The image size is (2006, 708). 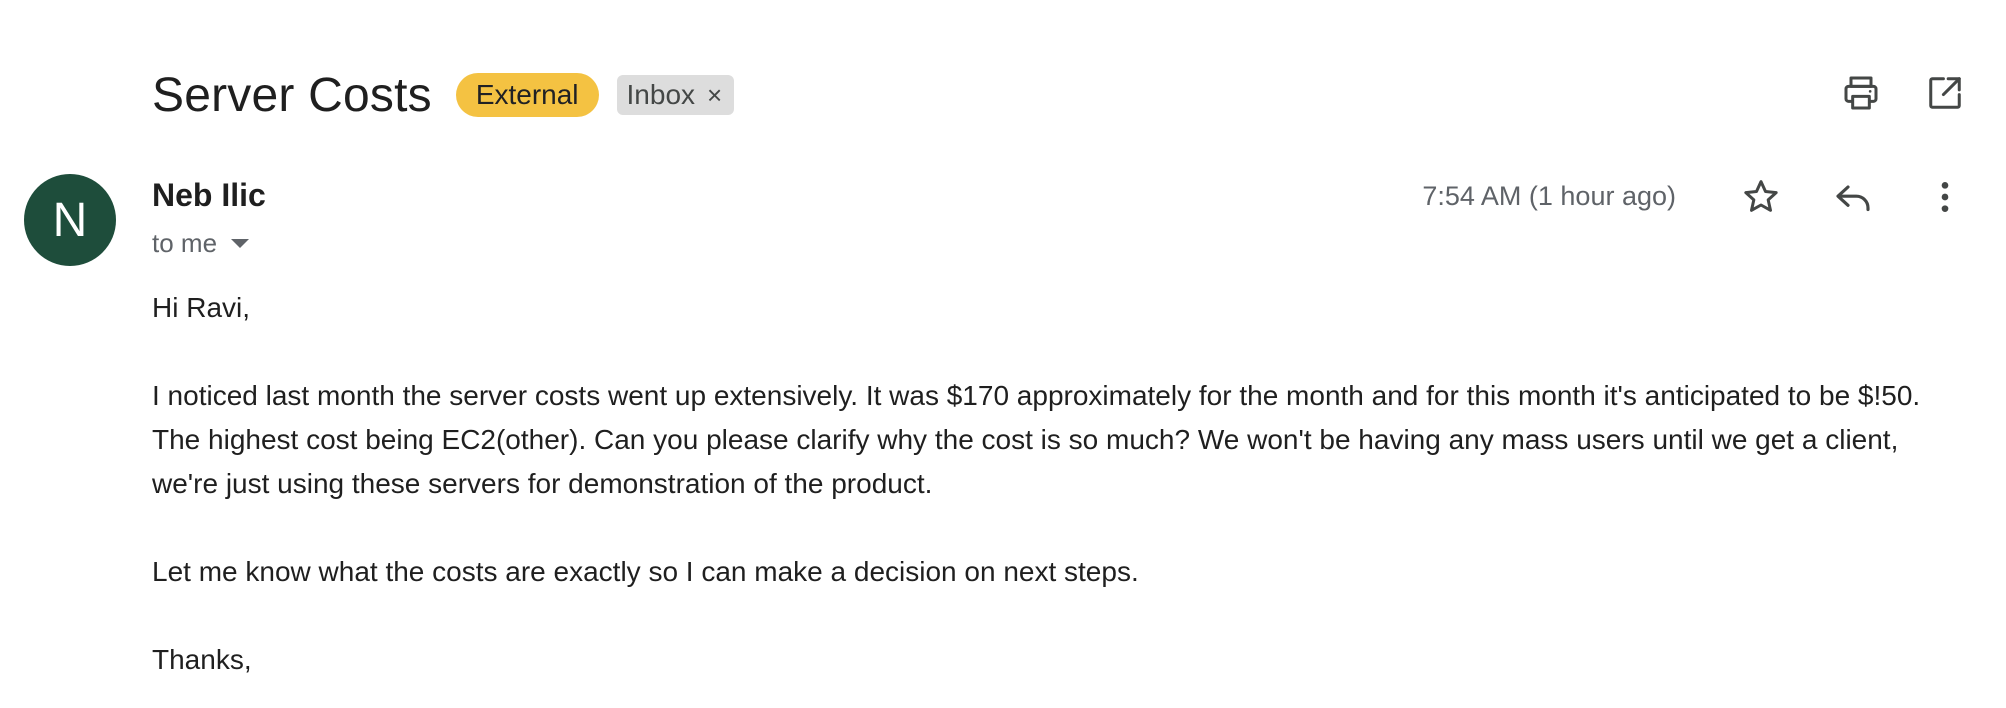 What do you see at coordinates (714, 95) in the screenshot?
I see `remove-label-icon: ×` at bounding box center [714, 95].